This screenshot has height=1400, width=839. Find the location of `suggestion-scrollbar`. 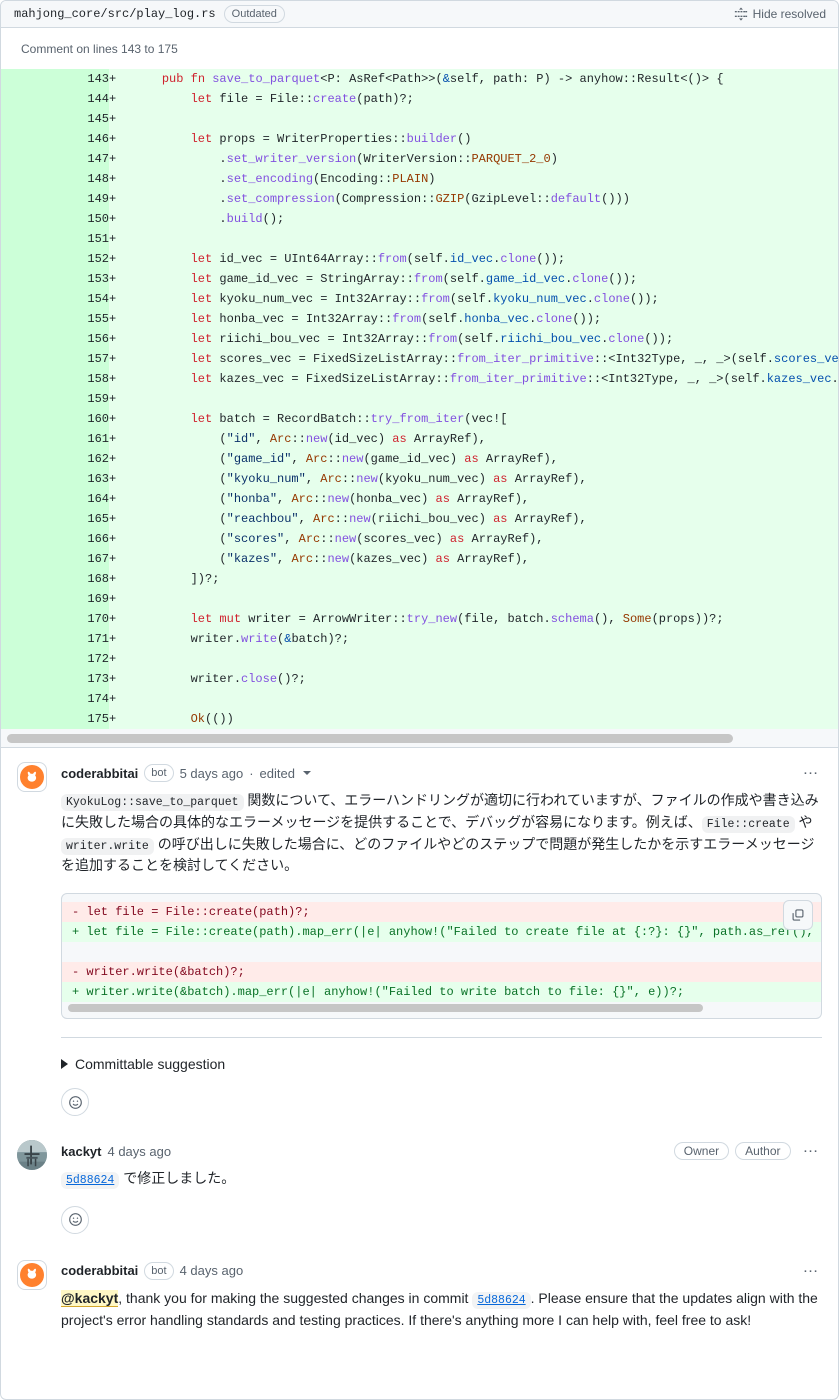

suggestion-scrollbar is located at coordinates (441, 1010).